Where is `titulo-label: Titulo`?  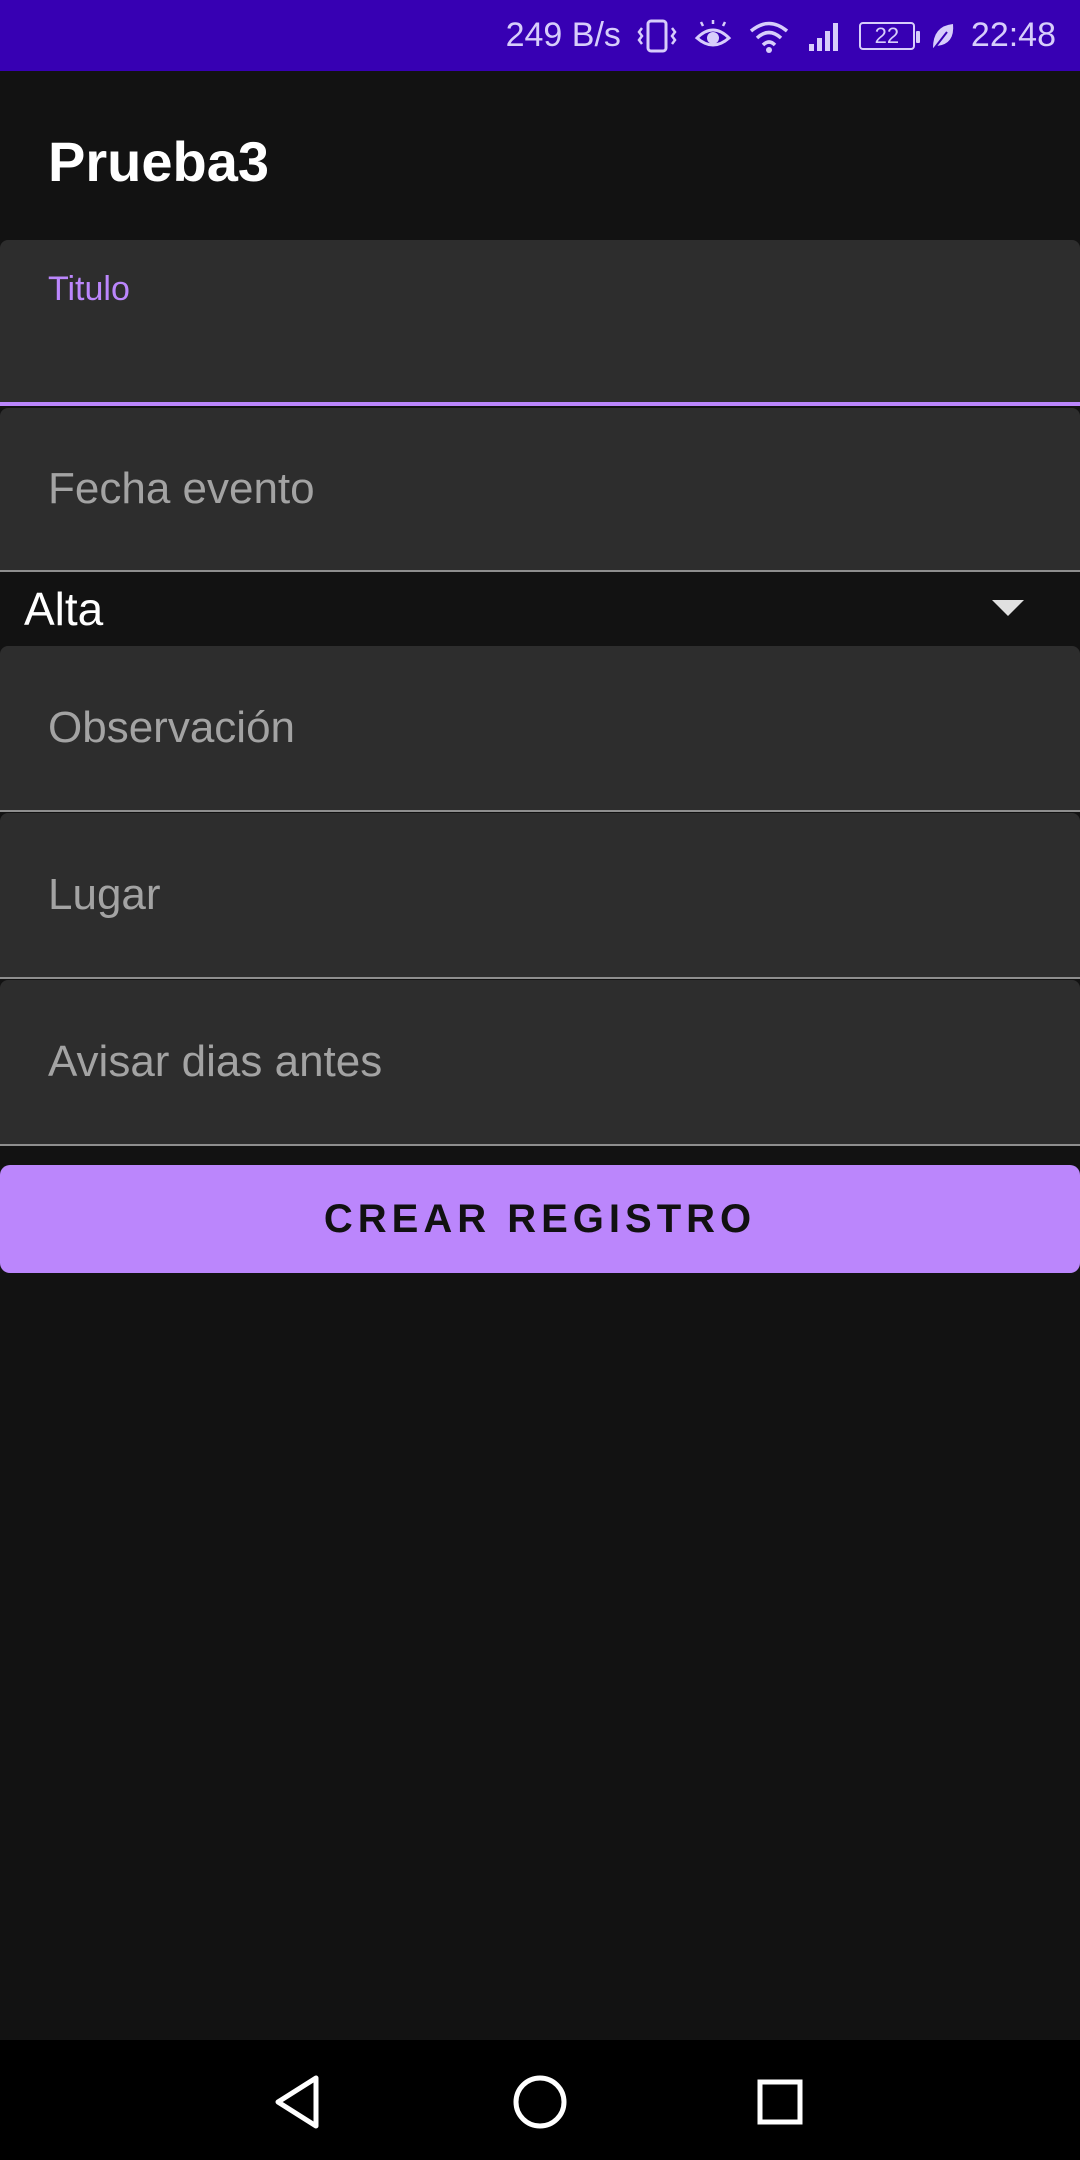 titulo-label: Titulo is located at coordinates (89, 289).